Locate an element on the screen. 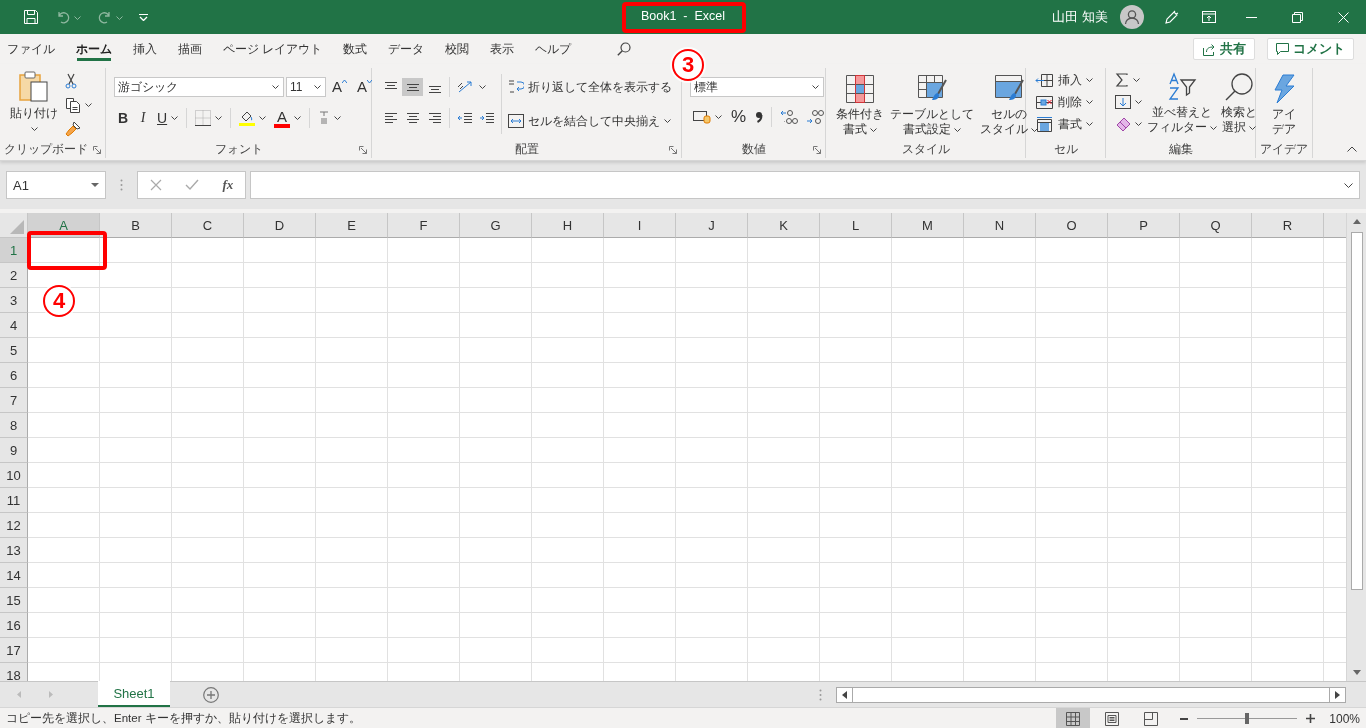 This screenshot has height=728, width=1366. row-header: 14 is located at coordinates (14, 575).